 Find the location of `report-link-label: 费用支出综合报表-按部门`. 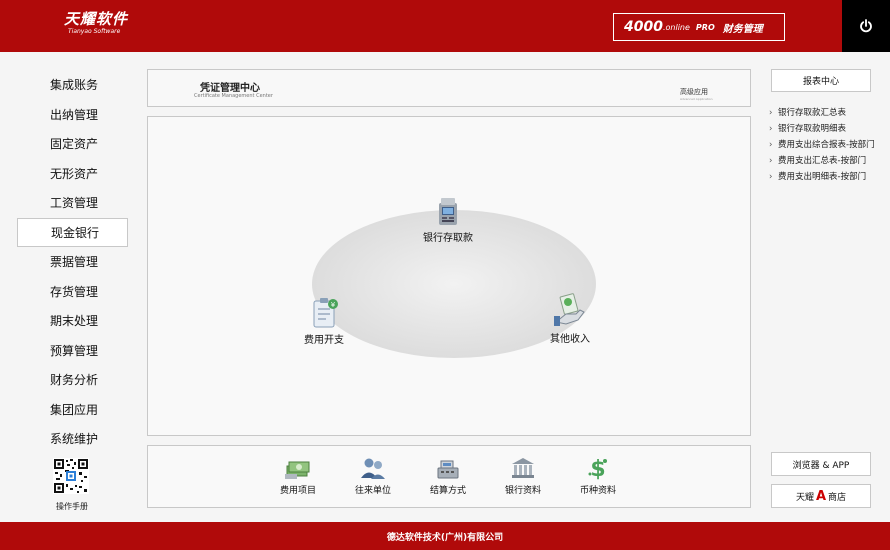

report-link-label: 费用支出综合报表-按部门 is located at coordinates (826, 145).